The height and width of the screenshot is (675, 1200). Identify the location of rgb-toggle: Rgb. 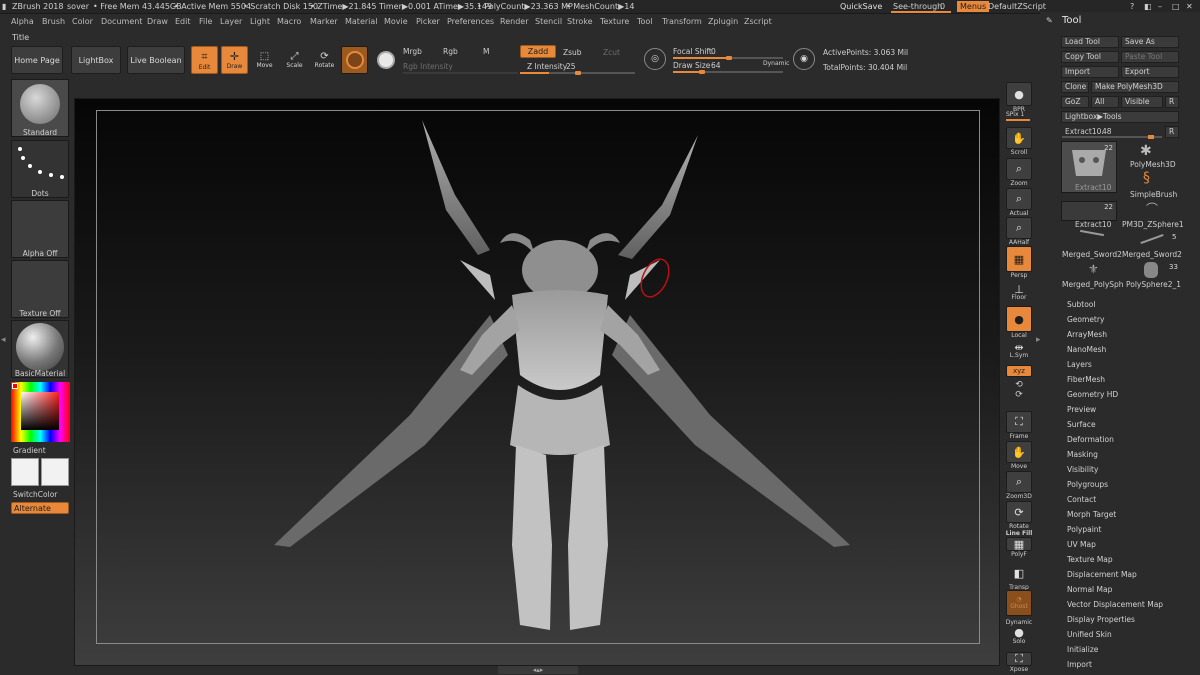
(450, 51).